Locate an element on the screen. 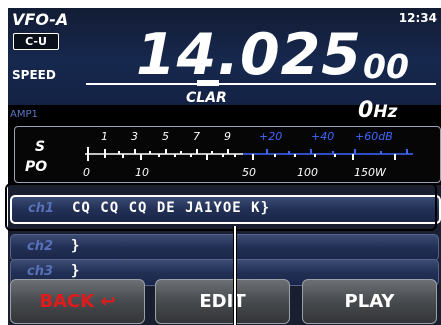 Image resolution: width=441 pixels, height=325 pixels. frequency-decimals: 00 is located at coordinates (386, 66).